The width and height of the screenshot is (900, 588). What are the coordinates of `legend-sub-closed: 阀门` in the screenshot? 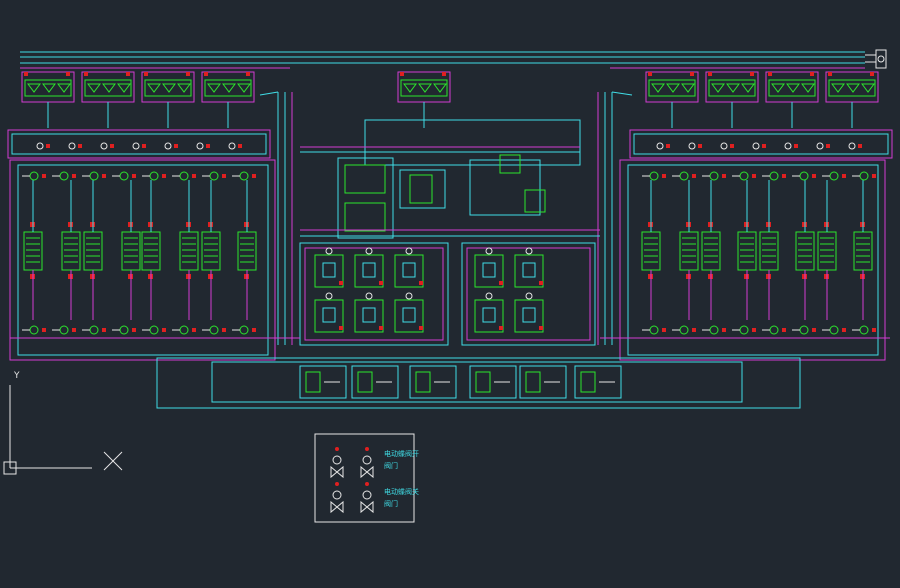 It's located at (391, 503).